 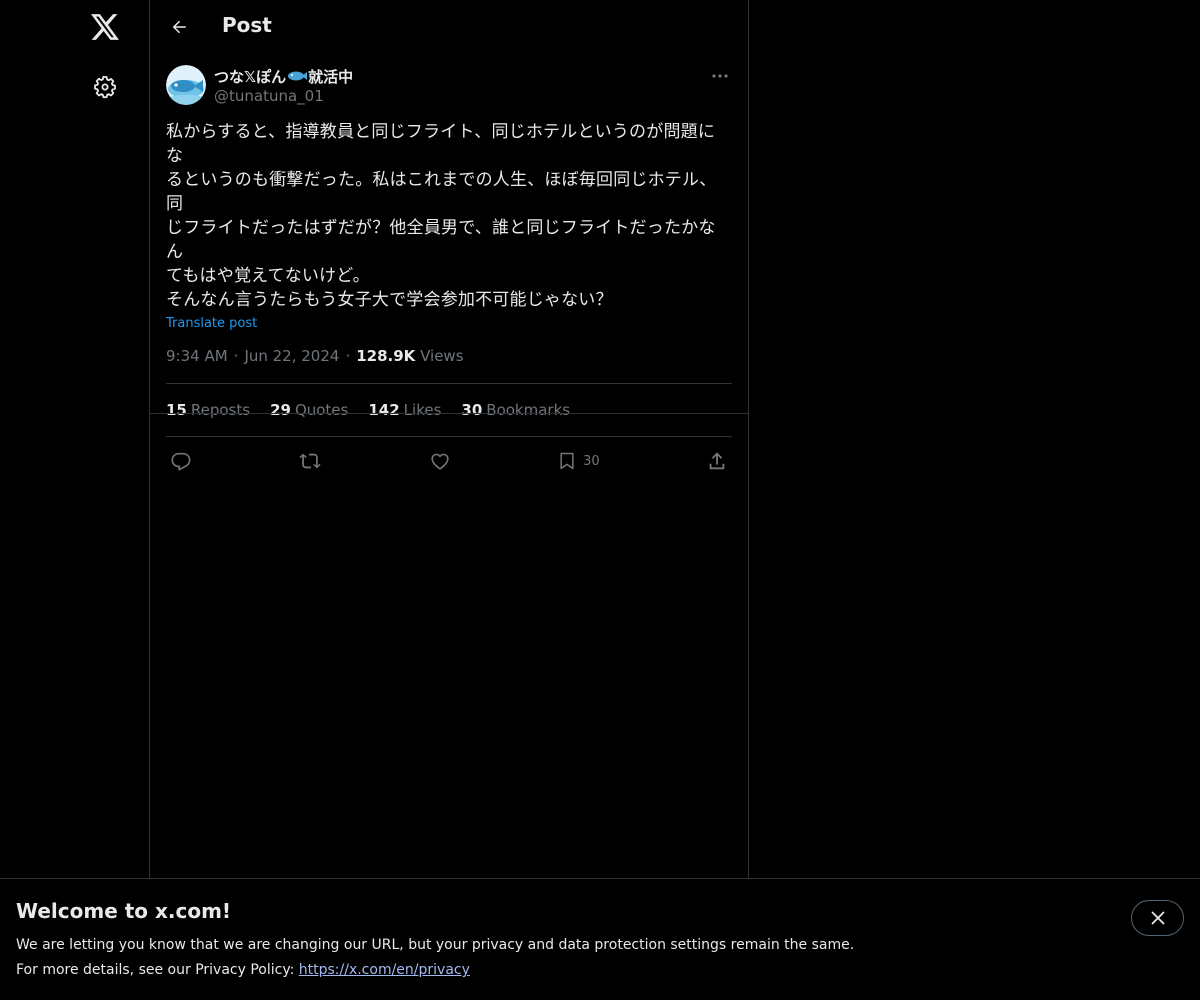 What do you see at coordinates (211, 323) in the screenshot?
I see `translate-link: Translate post` at bounding box center [211, 323].